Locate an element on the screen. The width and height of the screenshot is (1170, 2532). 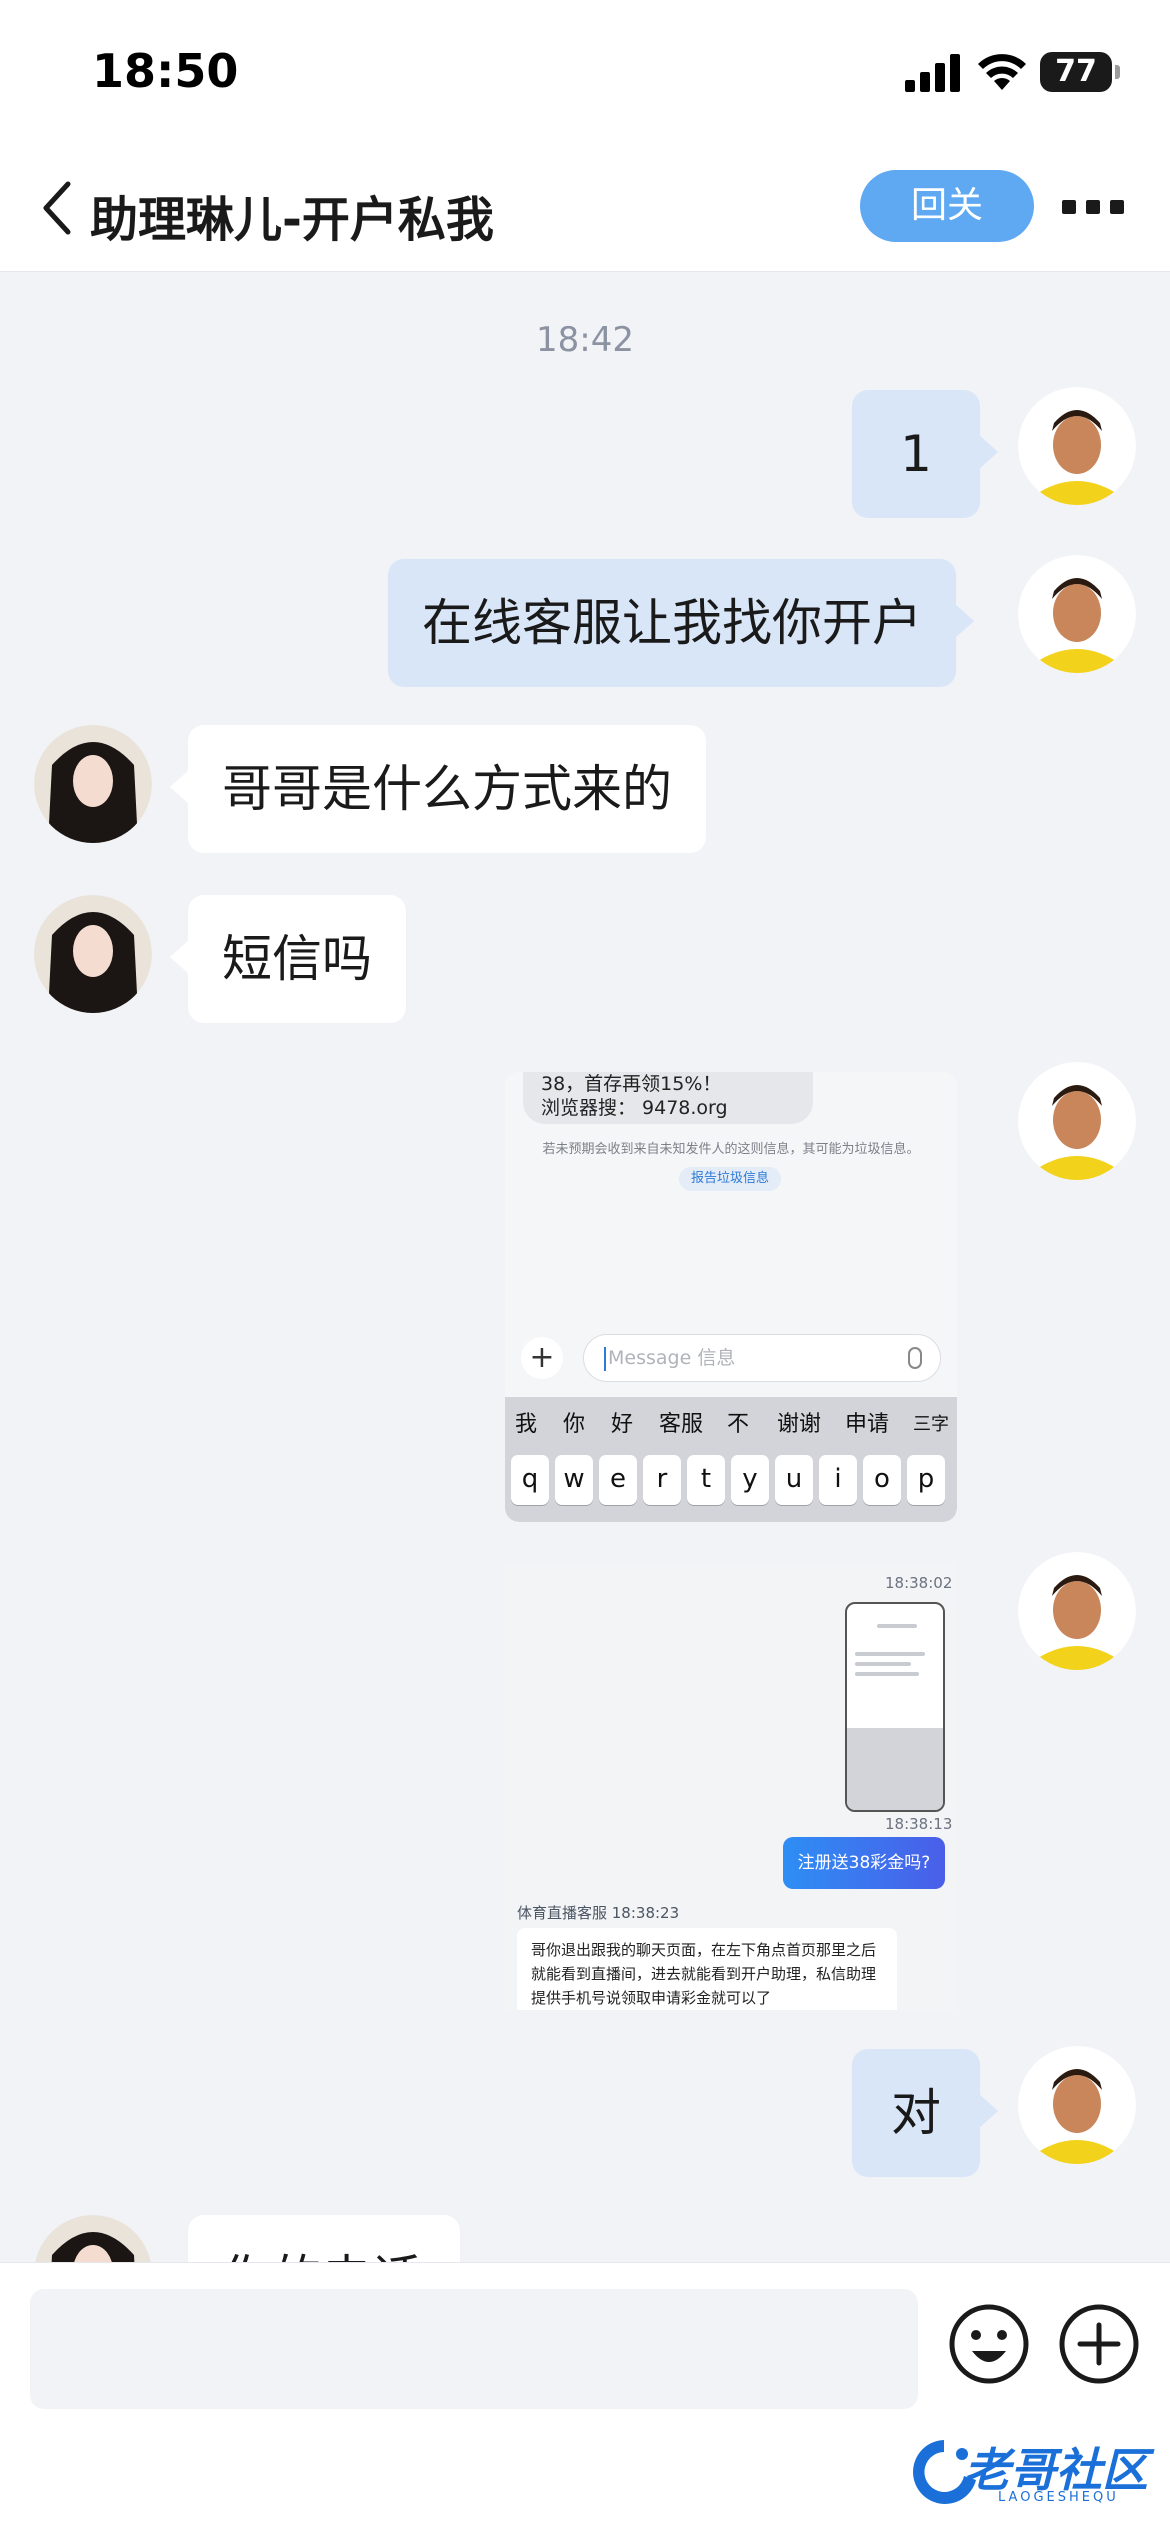
screenshot-time: 18:38:02 is located at coordinates (919, 1583).